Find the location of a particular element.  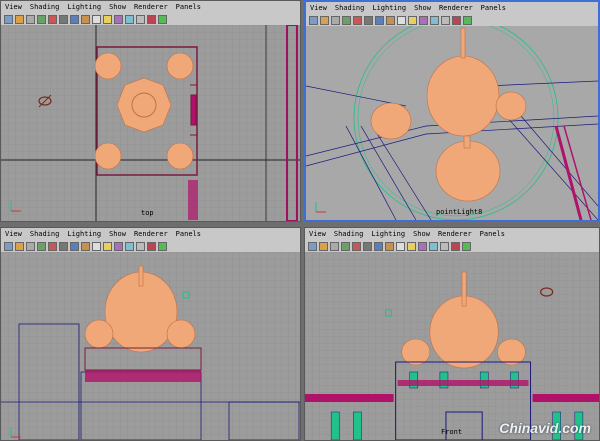

camera-label: pointLight8 is located at coordinates (459, 212).